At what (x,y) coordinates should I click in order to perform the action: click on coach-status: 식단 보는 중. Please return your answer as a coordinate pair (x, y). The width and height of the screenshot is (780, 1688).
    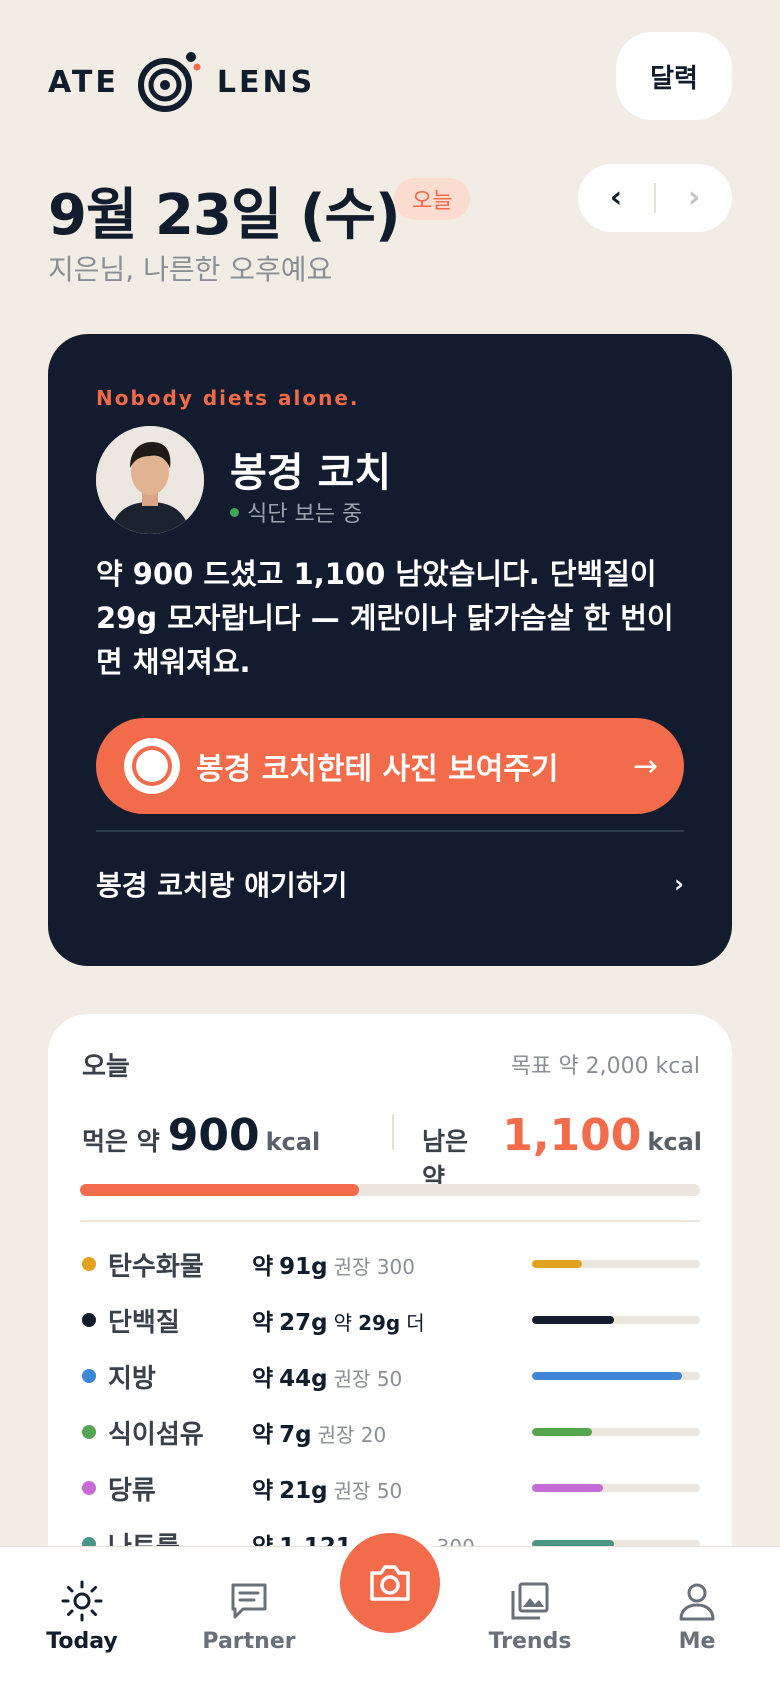
    Looking at the image, I should click on (296, 512).